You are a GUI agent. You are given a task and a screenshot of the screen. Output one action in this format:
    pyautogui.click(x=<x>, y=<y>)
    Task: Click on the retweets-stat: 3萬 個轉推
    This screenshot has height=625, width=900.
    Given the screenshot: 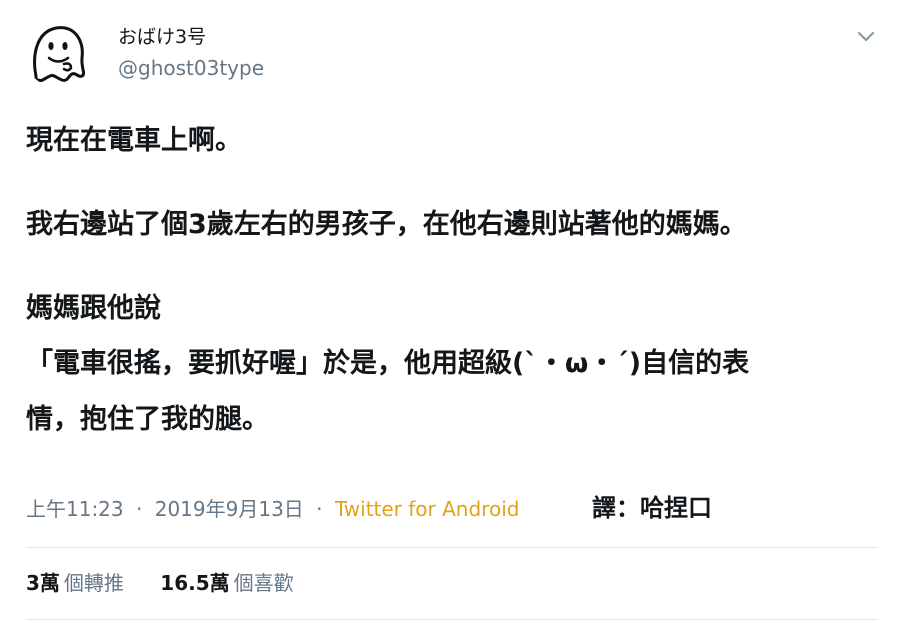 What is the action you would take?
    pyautogui.click(x=75, y=583)
    